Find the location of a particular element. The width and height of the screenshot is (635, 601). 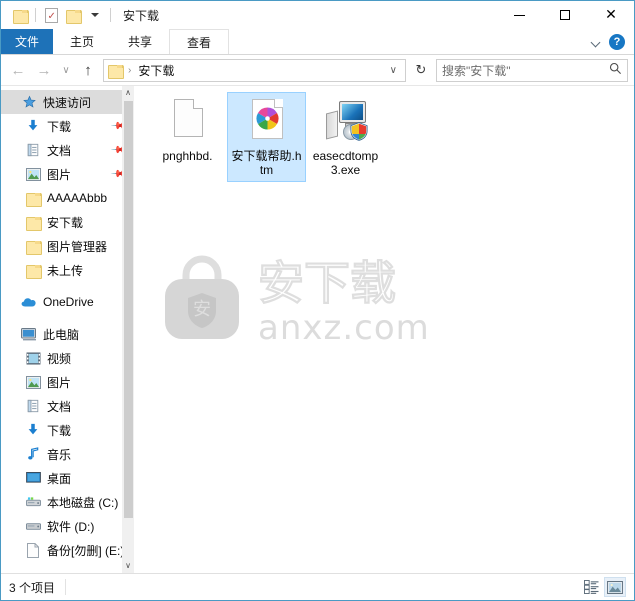

documents-glyph is located at coordinates (33, 150).